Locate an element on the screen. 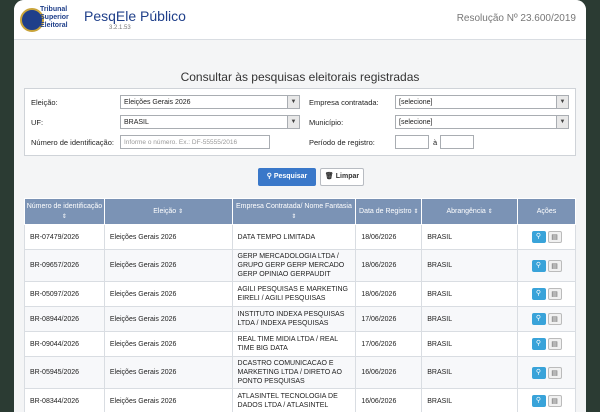  municipio-select: [selecione] ▼ is located at coordinates (482, 122).